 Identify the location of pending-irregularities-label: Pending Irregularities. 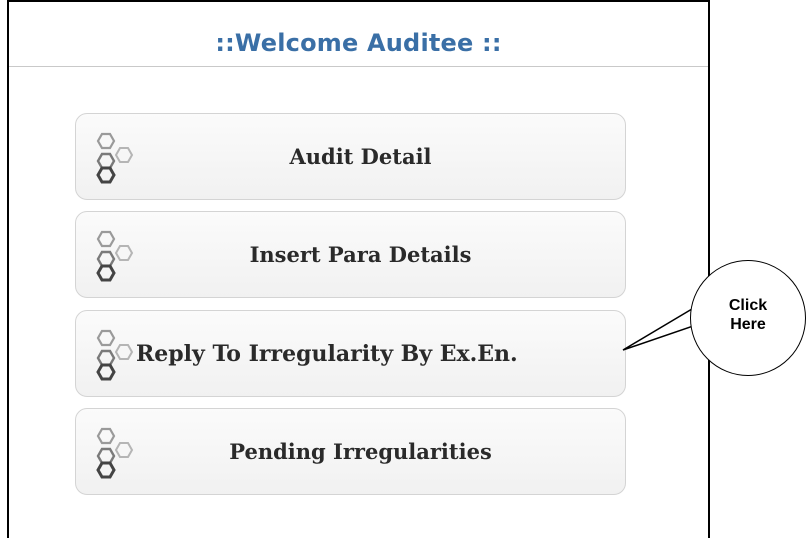
(360, 451).